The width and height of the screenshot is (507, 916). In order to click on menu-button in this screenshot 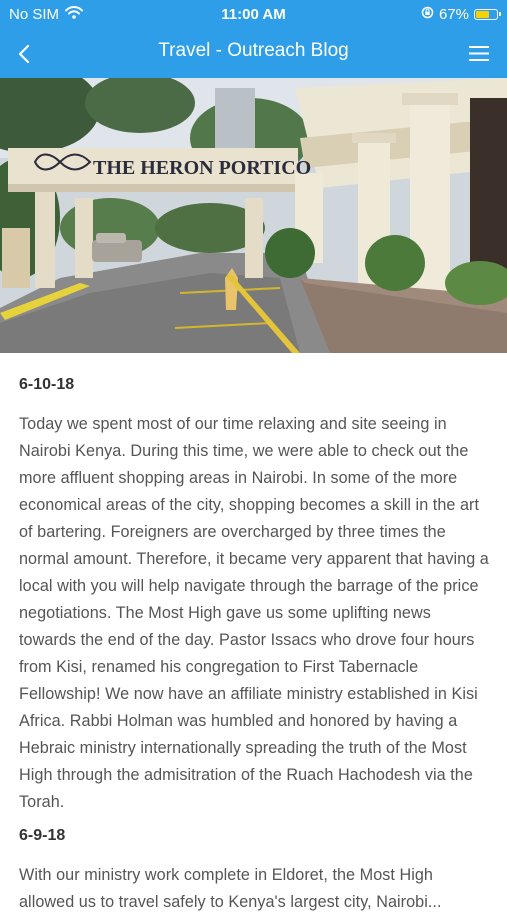, I will do `click(480, 54)`.